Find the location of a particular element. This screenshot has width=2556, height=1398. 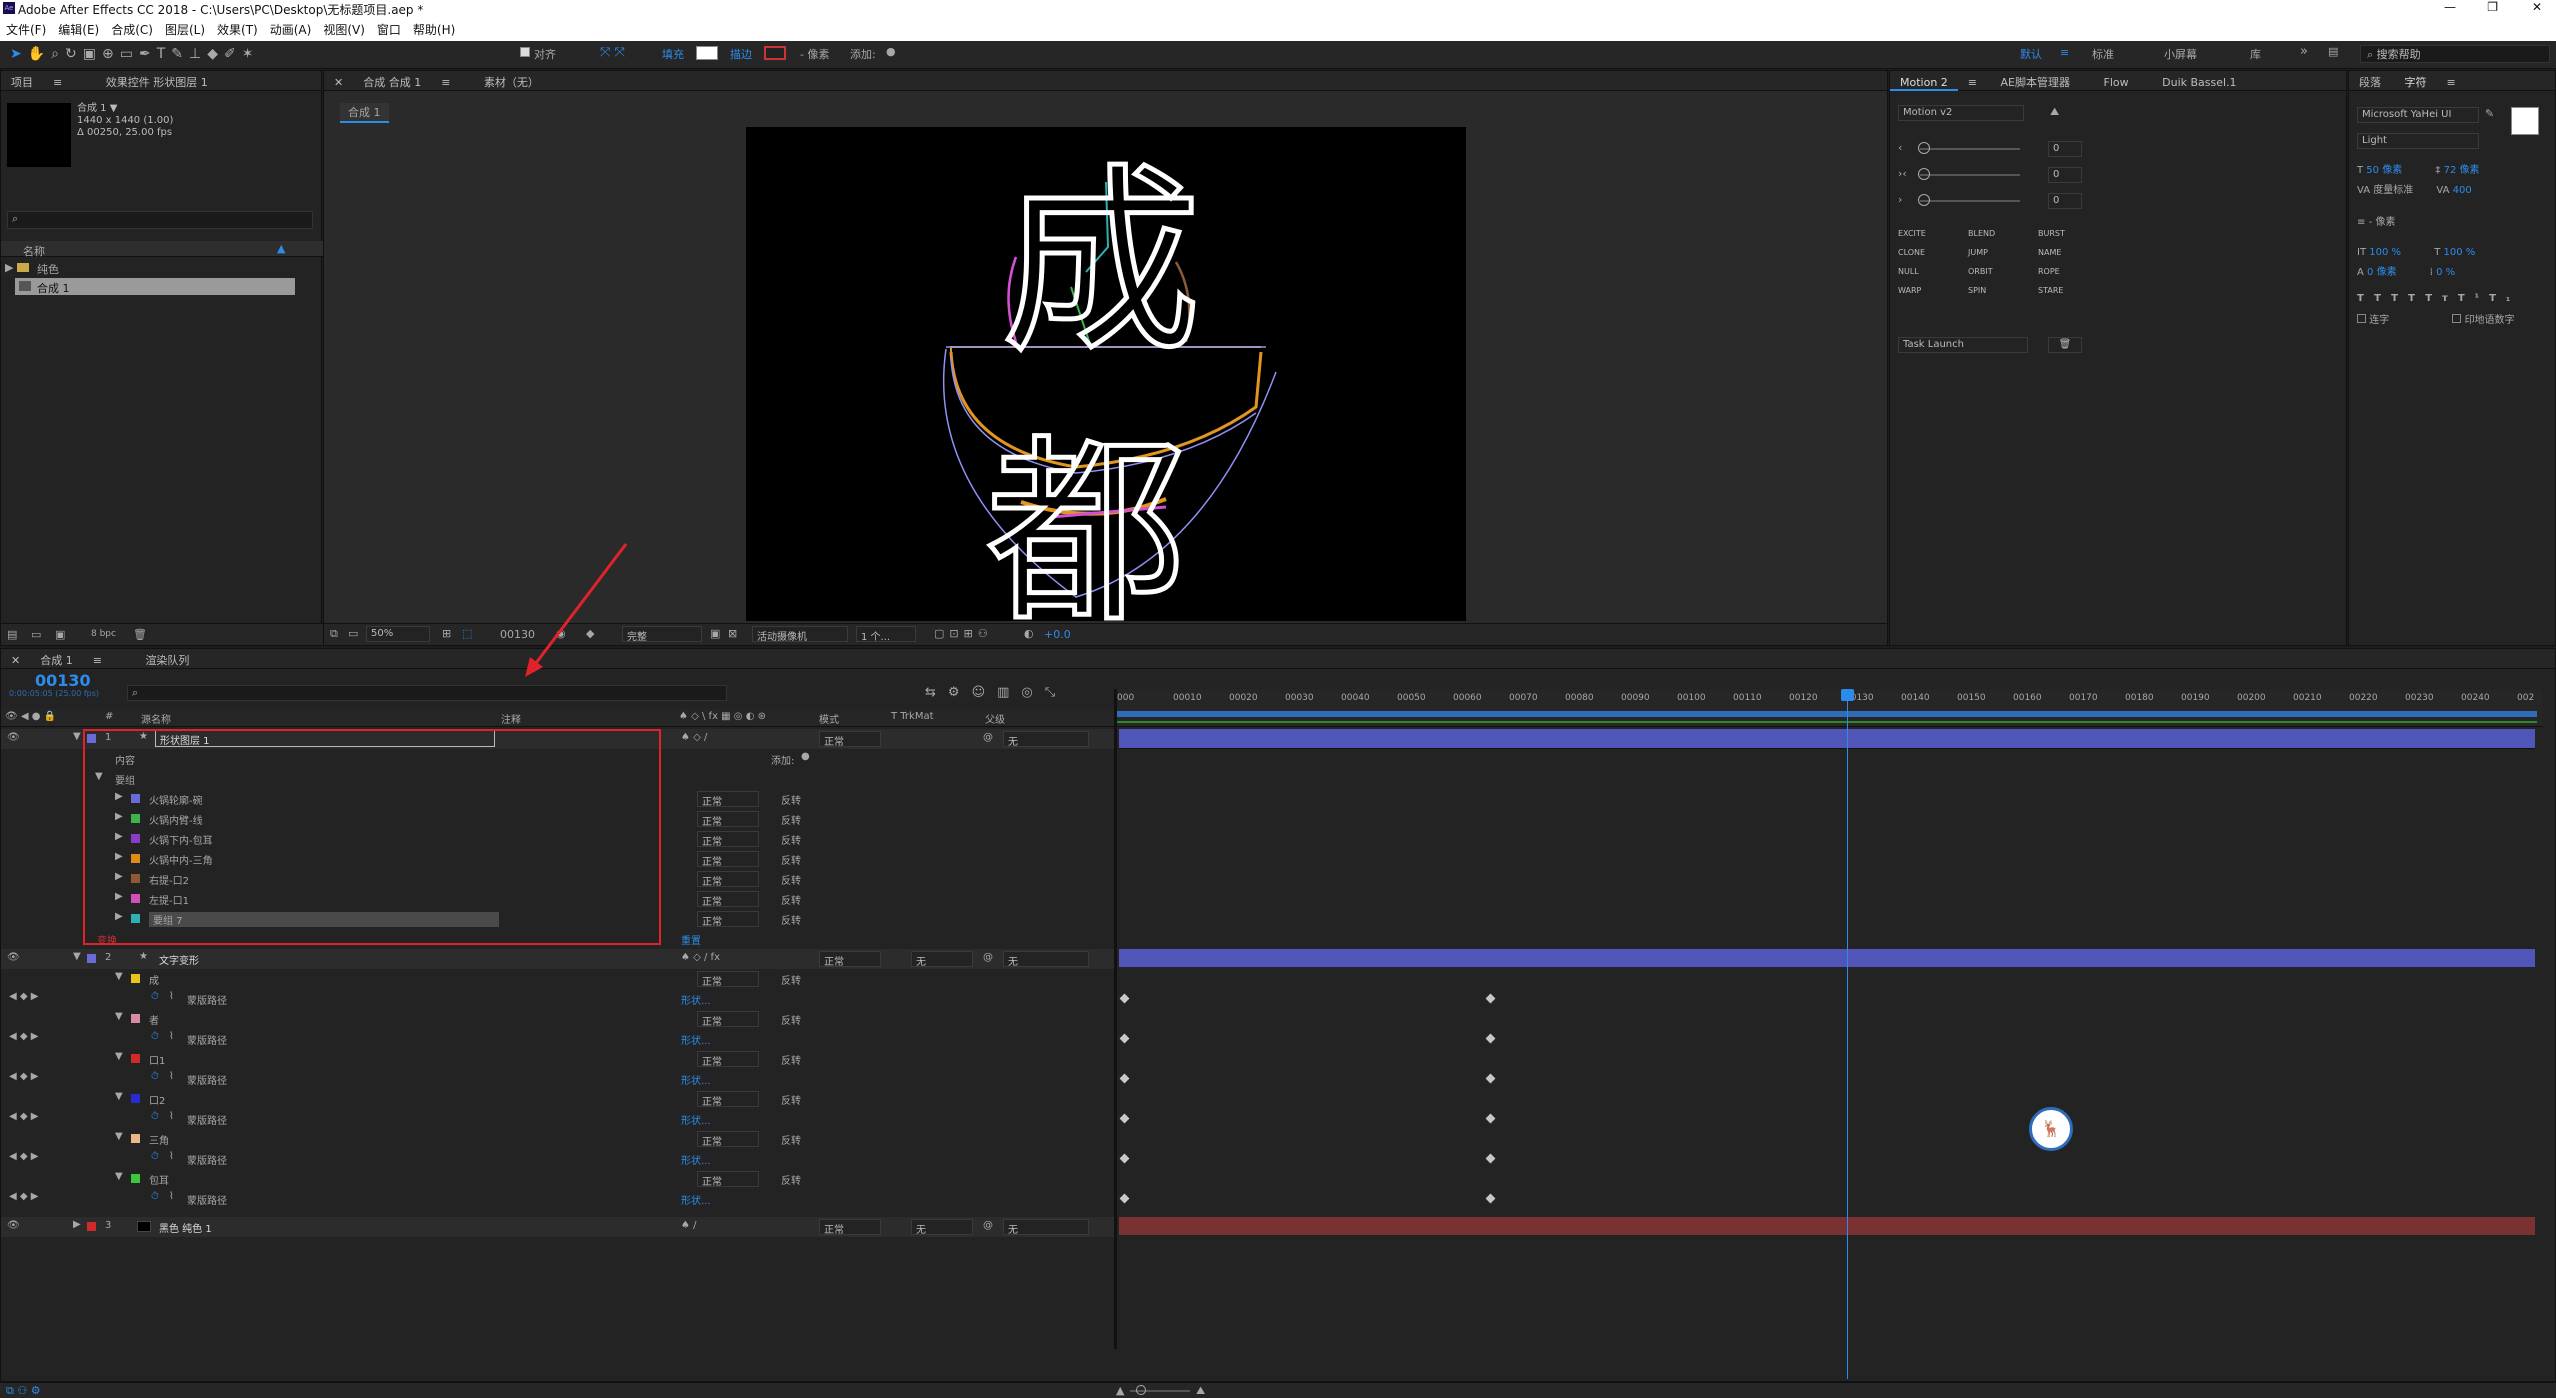

col-source-name: 源名称 is located at coordinates (156, 718).